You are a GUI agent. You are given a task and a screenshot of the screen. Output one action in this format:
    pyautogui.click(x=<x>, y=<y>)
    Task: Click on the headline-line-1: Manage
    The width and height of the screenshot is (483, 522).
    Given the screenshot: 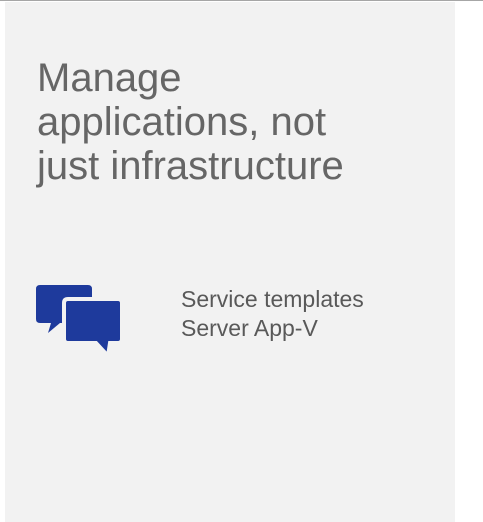 What is the action you would take?
    pyautogui.click(x=109, y=78)
    